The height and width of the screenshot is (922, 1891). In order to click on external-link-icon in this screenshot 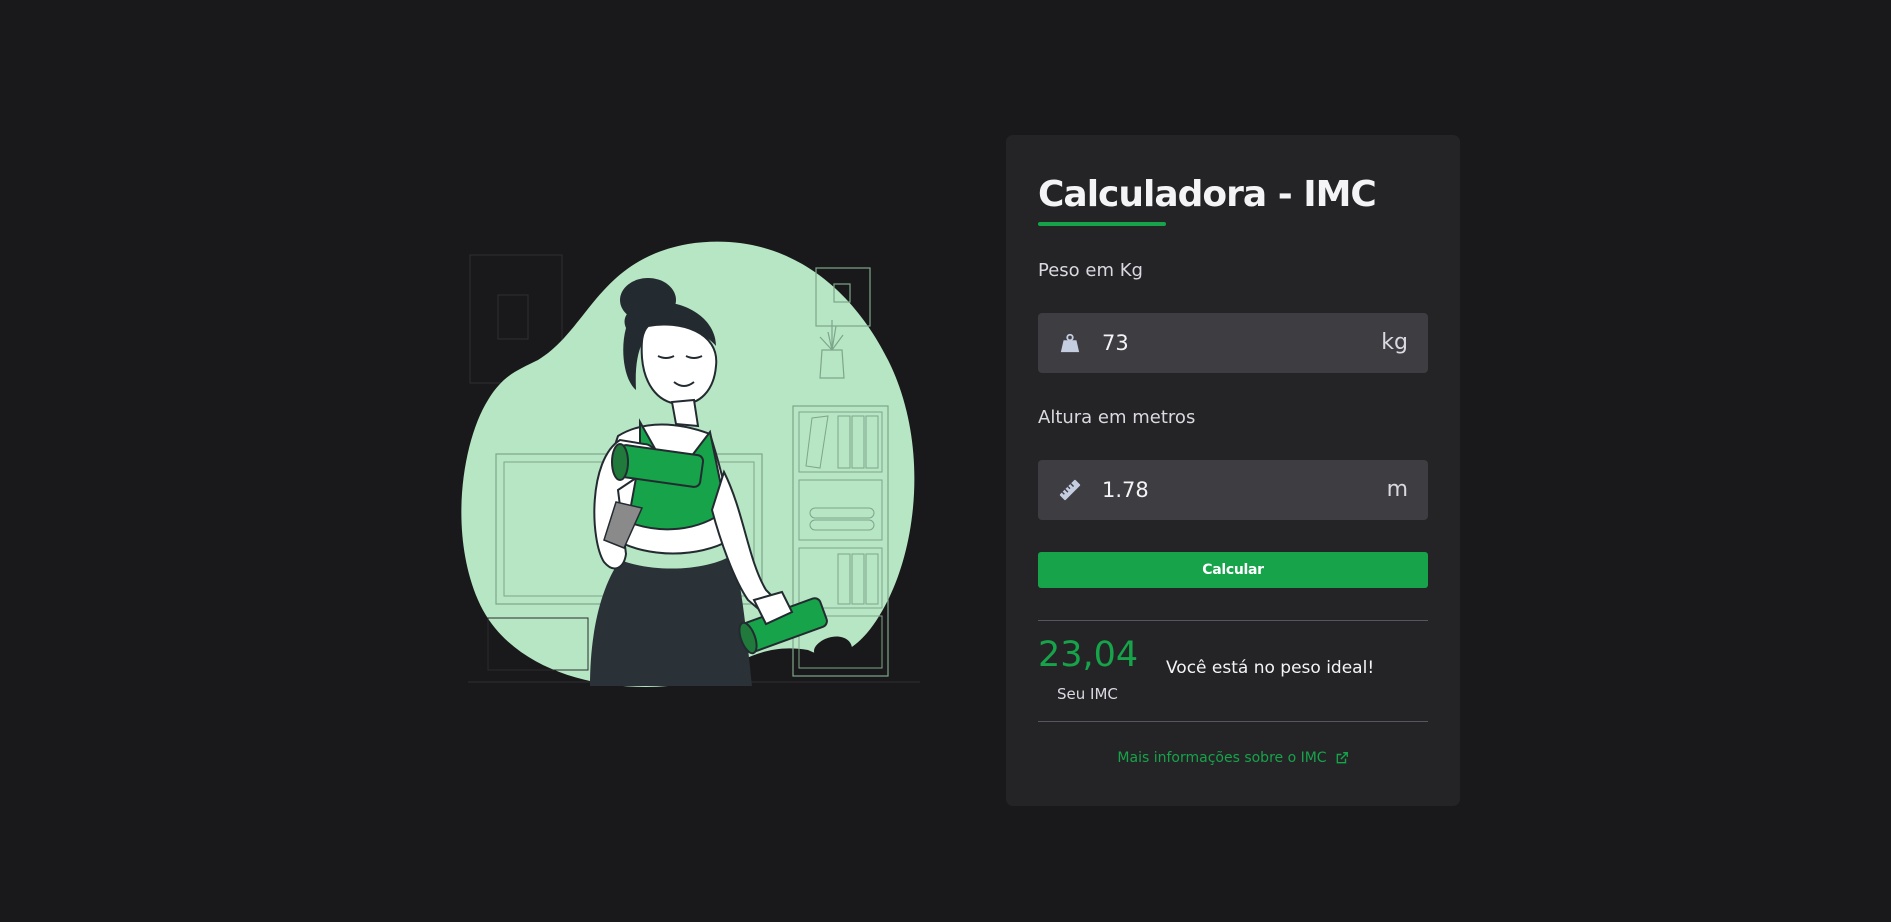, I will do `click(1342, 757)`.